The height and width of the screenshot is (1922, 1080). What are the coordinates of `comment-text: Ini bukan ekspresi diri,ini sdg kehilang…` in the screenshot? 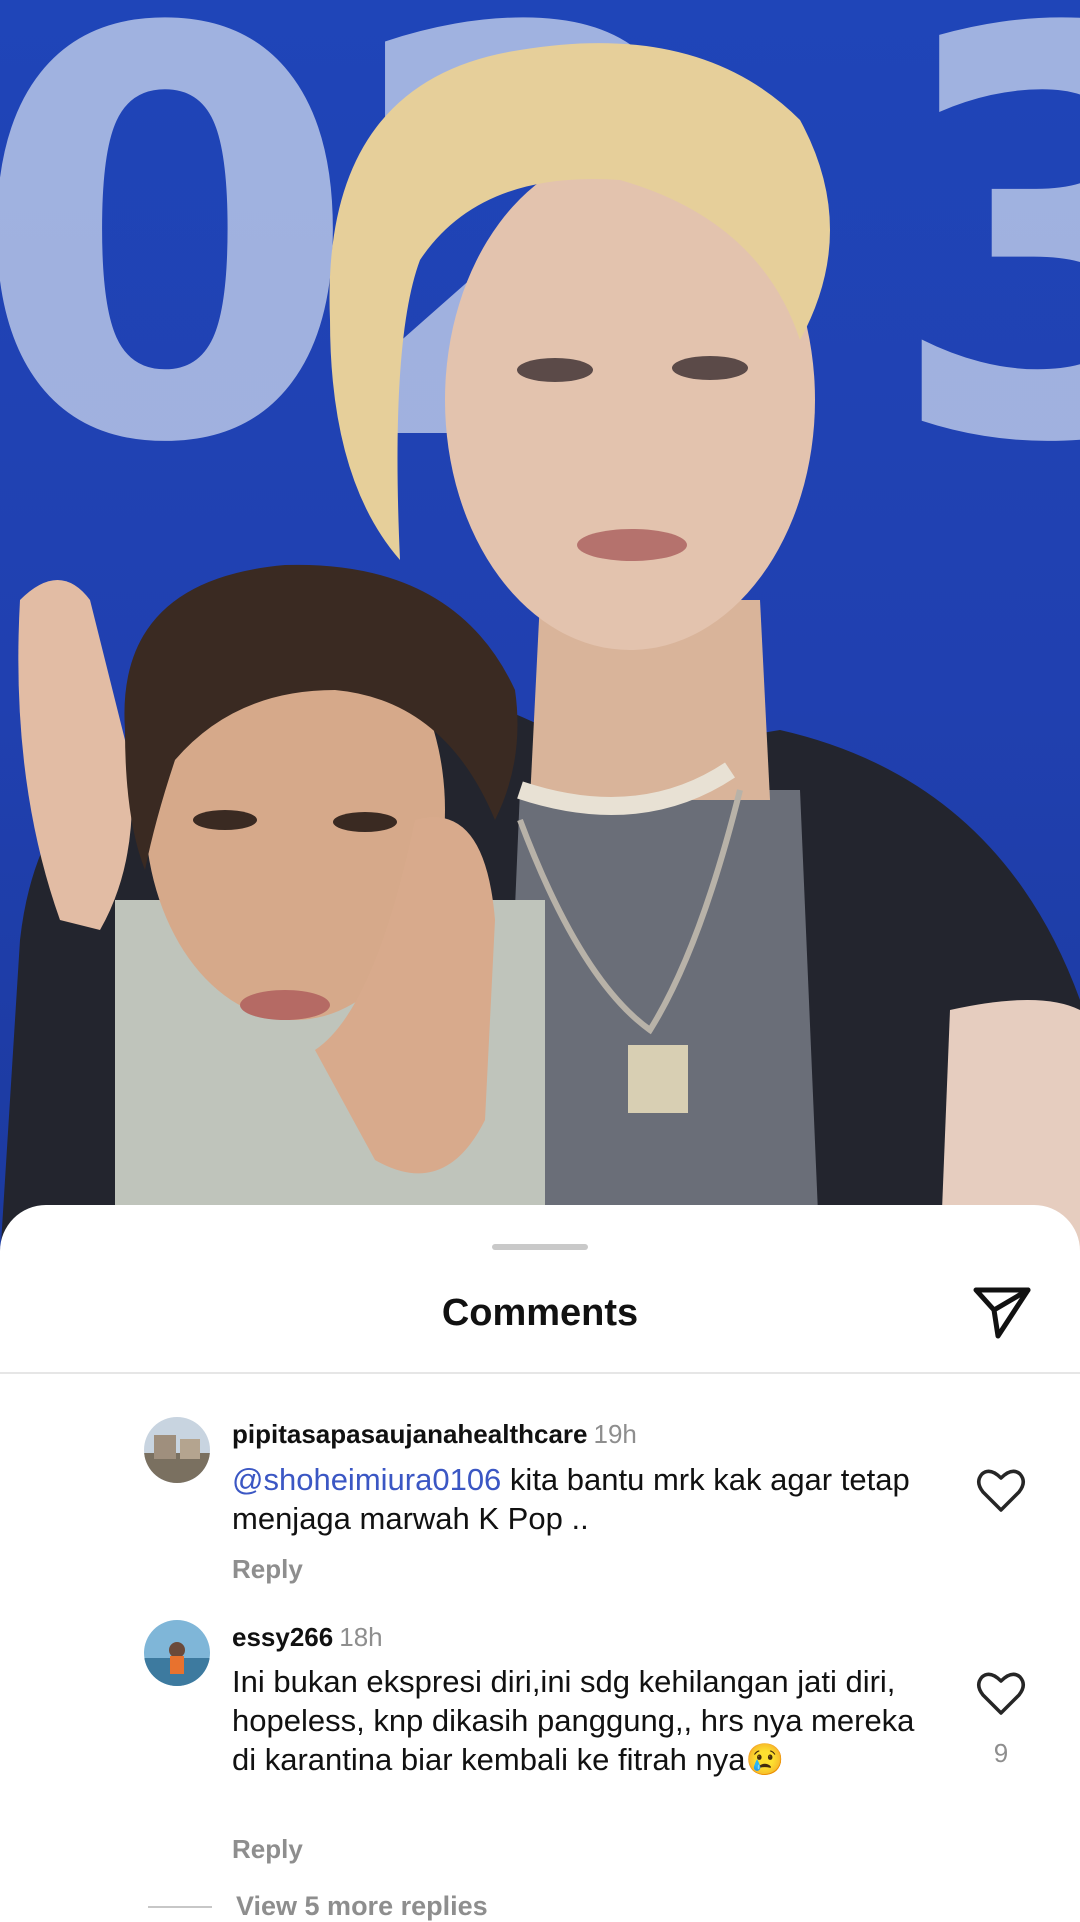 It's located at (573, 1720).